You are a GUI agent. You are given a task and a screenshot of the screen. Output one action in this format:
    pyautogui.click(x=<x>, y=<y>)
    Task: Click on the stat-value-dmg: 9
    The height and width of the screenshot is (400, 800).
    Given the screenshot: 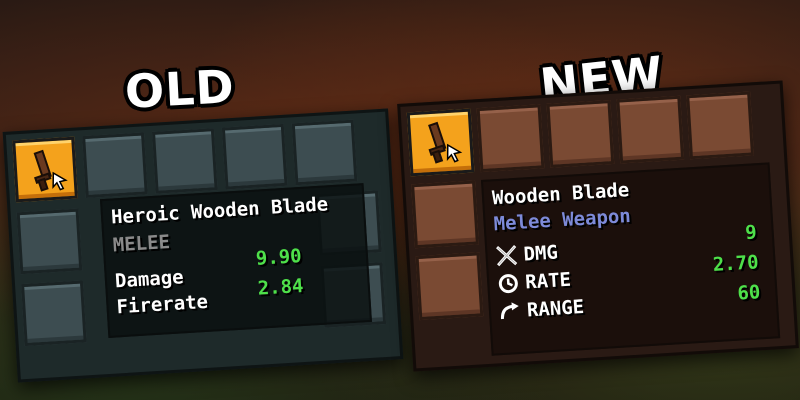 What is the action you would take?
    pyautogui.click(x=751, y=233)
    